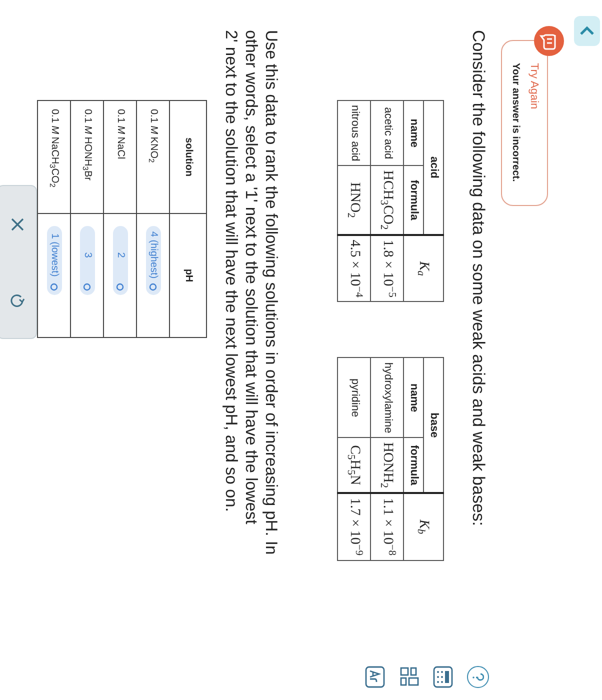 The image size is (602, 700). Describe the element at coordinates (120, 260) in the screenshot. I see `rank-dropdown: 2` at that location.